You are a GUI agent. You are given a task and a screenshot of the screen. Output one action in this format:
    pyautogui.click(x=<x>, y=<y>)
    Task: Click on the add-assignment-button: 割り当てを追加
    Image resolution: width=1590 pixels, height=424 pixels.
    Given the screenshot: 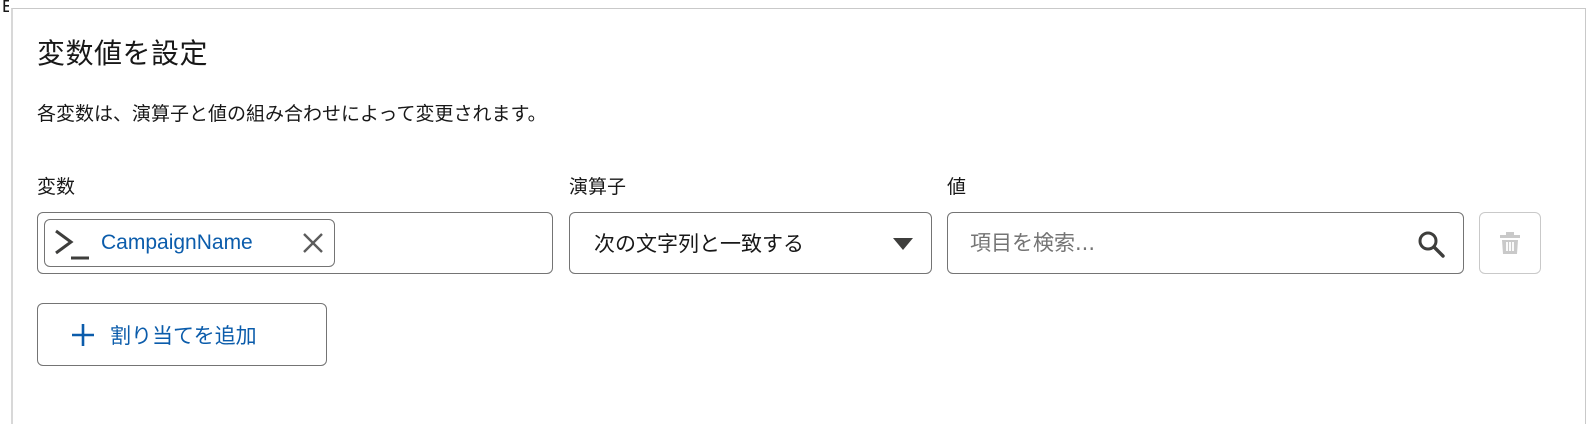 What is the action you would take?
    pyautogui.click(x=182, y=334)
    